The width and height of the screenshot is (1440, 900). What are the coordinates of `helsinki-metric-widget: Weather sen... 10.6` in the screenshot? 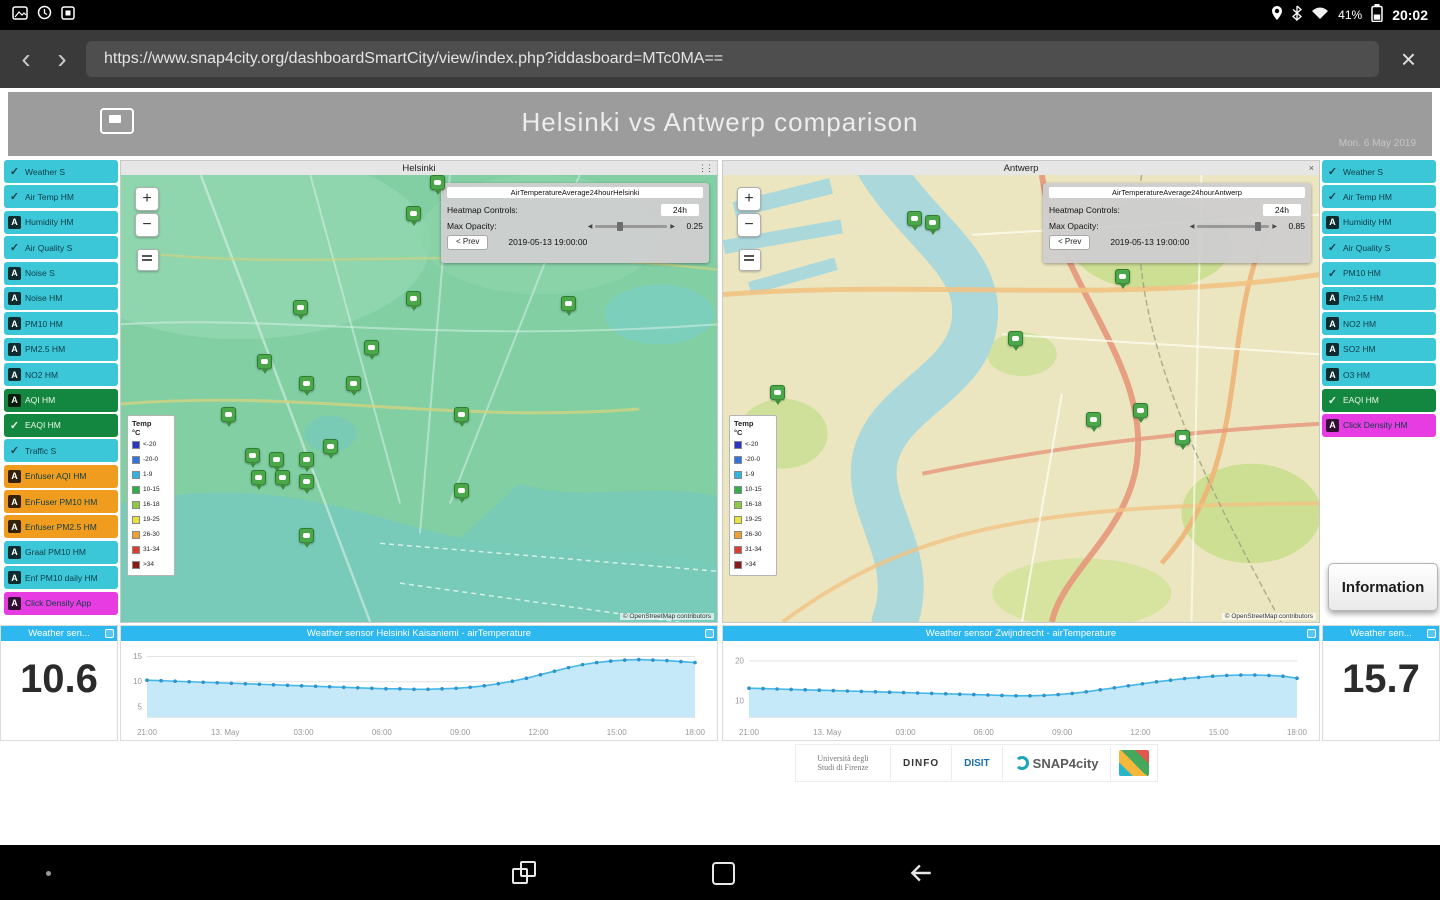 It's located at (59, 683).